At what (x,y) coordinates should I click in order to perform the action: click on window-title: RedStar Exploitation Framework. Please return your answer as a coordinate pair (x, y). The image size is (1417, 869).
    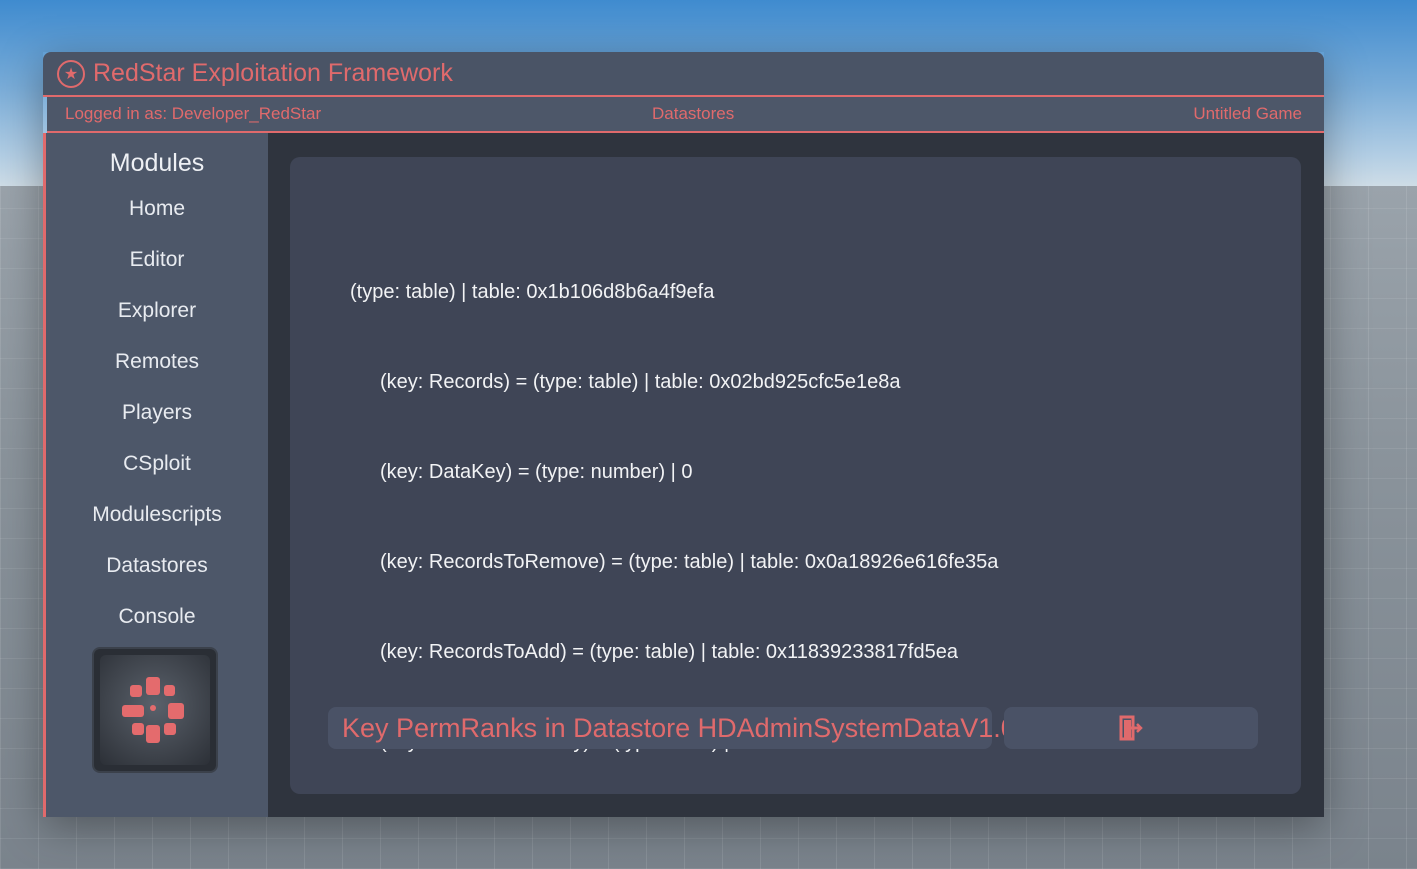
    Looking at the image, I should click on (273, 73).